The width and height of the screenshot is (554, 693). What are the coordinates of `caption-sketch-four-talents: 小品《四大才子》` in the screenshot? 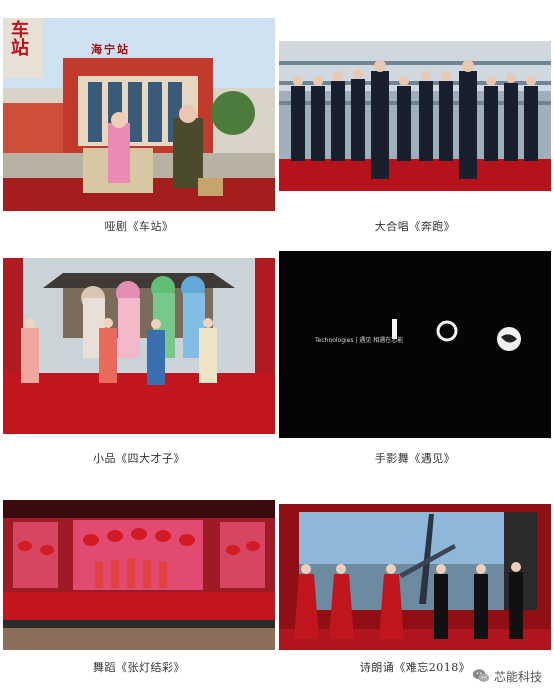 It's located at (139, 458).